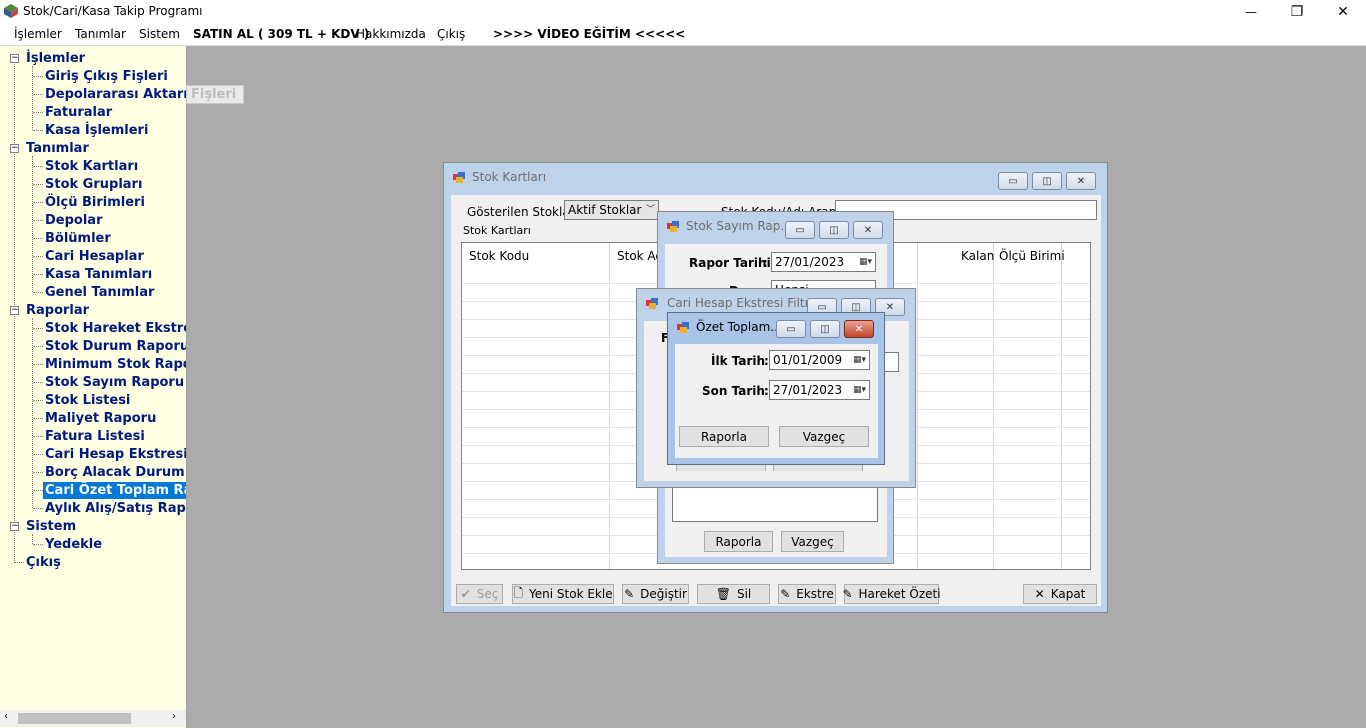  I want to click on minimize-icon: ▭, so click(800, 230).